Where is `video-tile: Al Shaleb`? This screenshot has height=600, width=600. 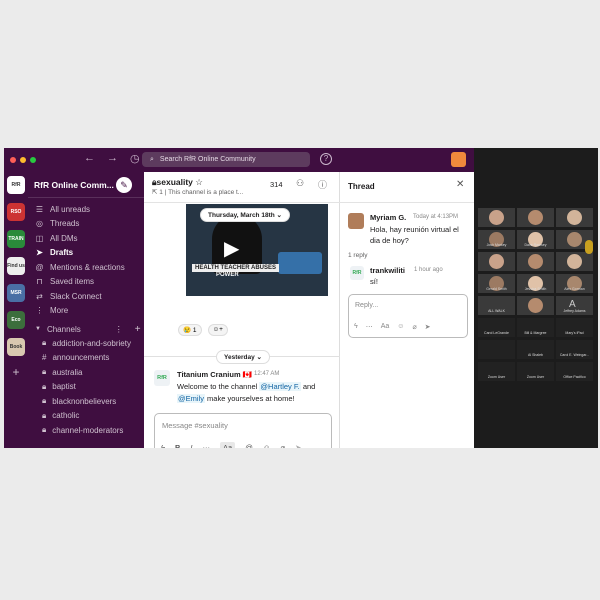
video-tile: Al Shaleb is located at coordinates (535, 349).